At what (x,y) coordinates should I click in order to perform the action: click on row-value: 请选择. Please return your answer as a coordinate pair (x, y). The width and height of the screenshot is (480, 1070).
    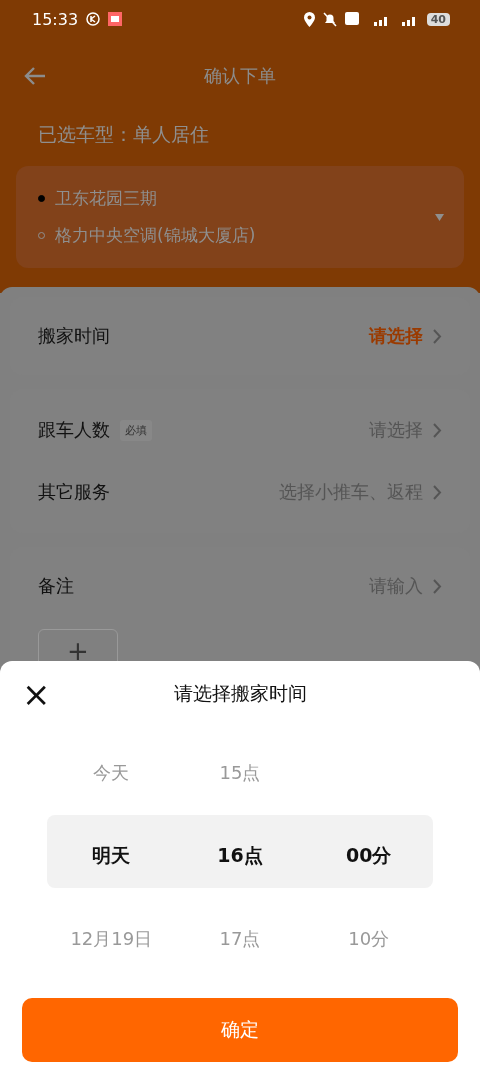
    Looking at the image, I should click on (396, 336).